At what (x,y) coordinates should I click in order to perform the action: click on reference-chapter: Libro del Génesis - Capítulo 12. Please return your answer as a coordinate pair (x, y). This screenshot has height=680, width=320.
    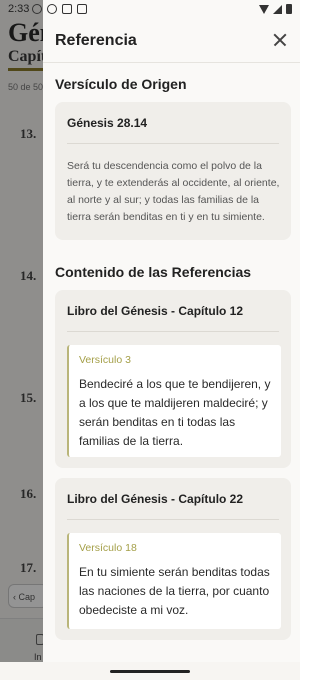
    Looking at the image, I should click on (155, 311).